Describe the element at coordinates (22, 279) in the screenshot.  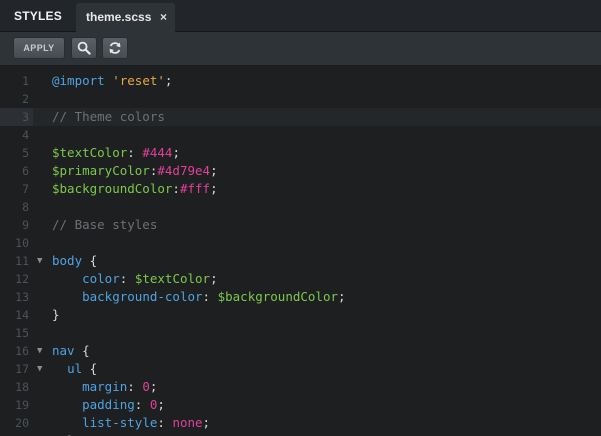
I see `line-number: 12` at that location.